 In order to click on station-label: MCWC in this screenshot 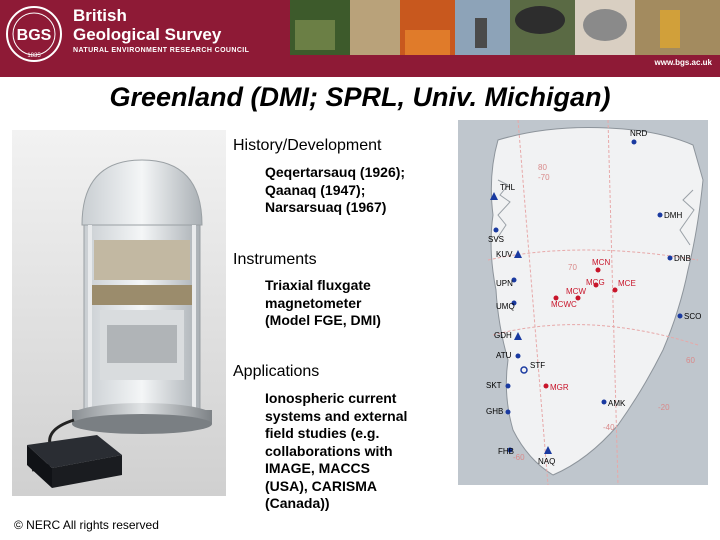, I will do `click(564, 304)`.